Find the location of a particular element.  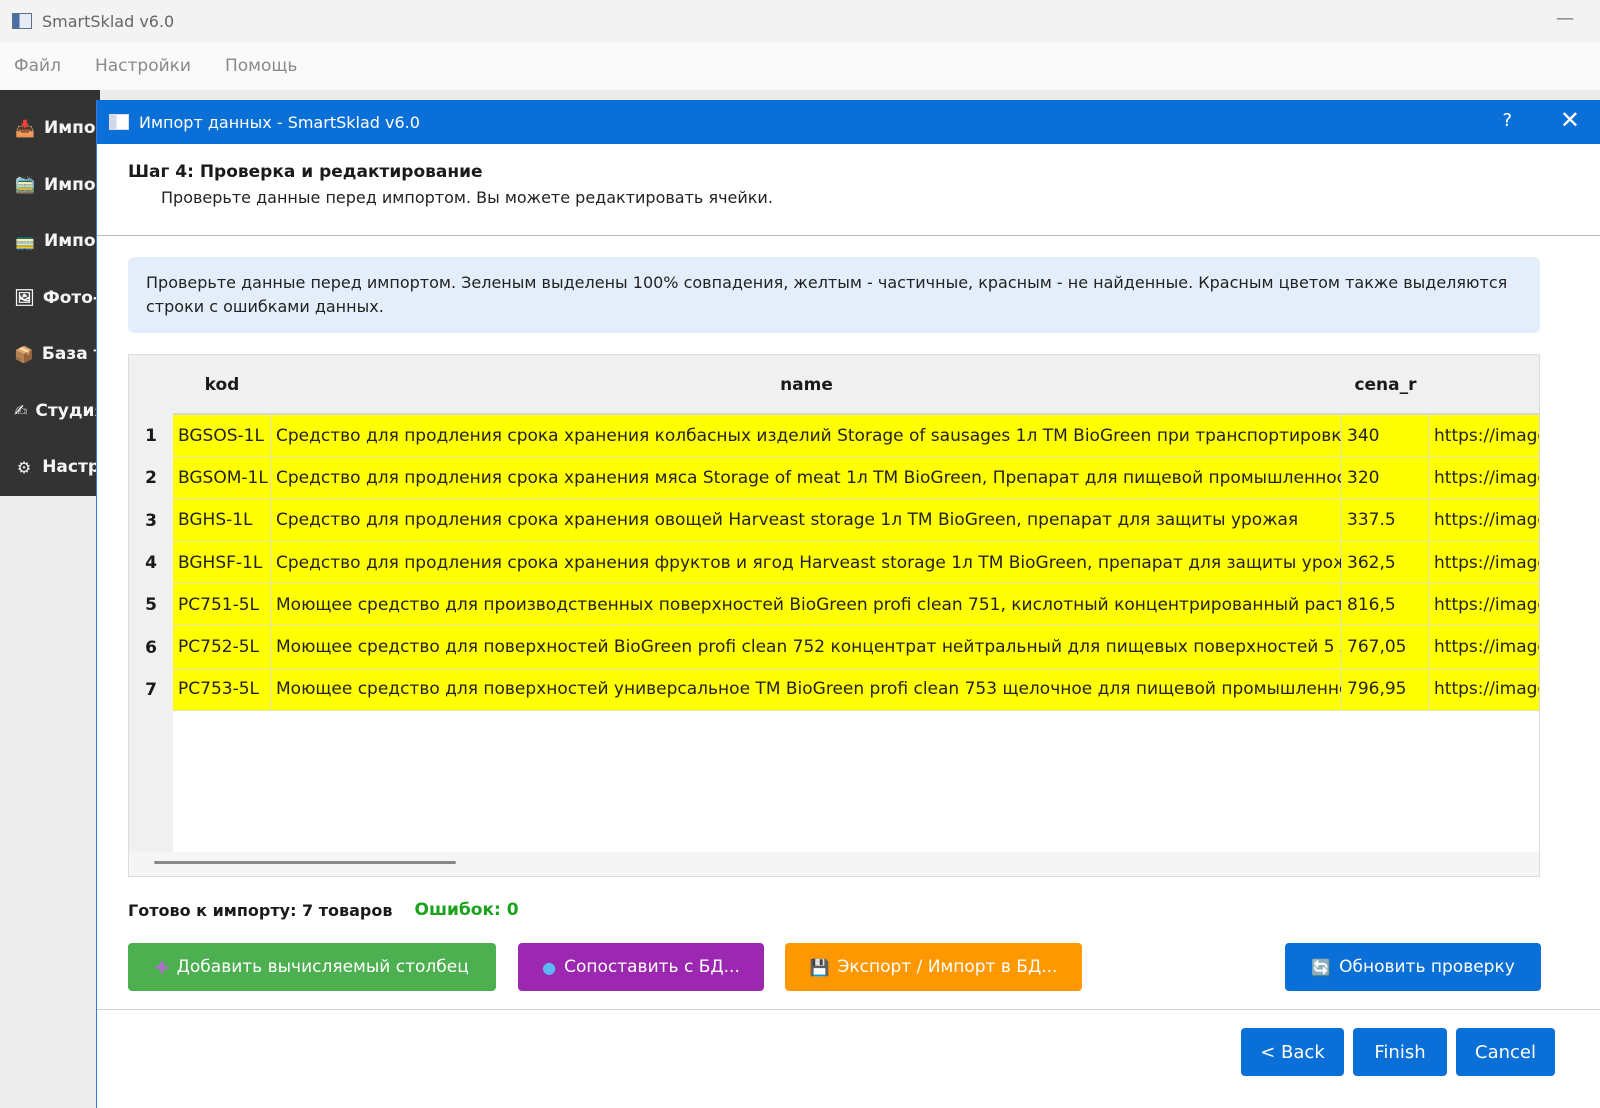

row-number-column: 1 2 3 4 5 6 7 is located at coordinates (151, 634).